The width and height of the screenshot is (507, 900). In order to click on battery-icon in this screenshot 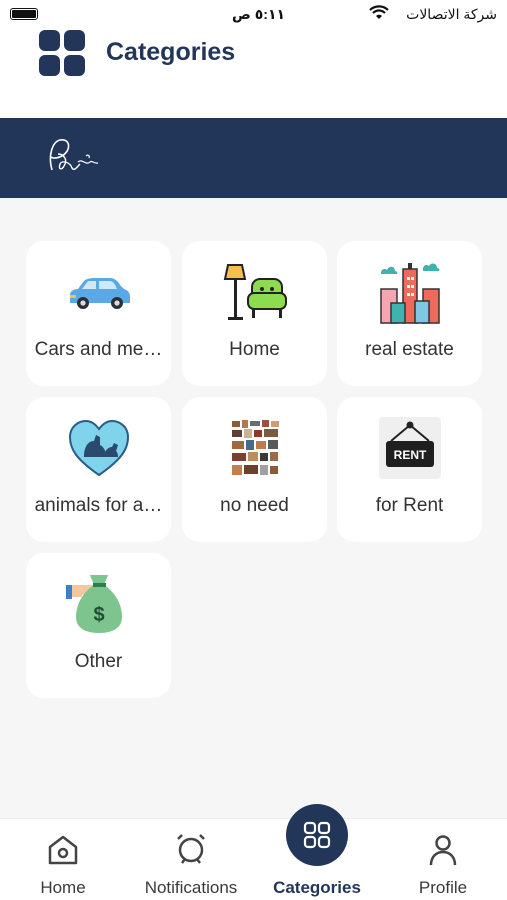, I will do `click(24, 14)`.